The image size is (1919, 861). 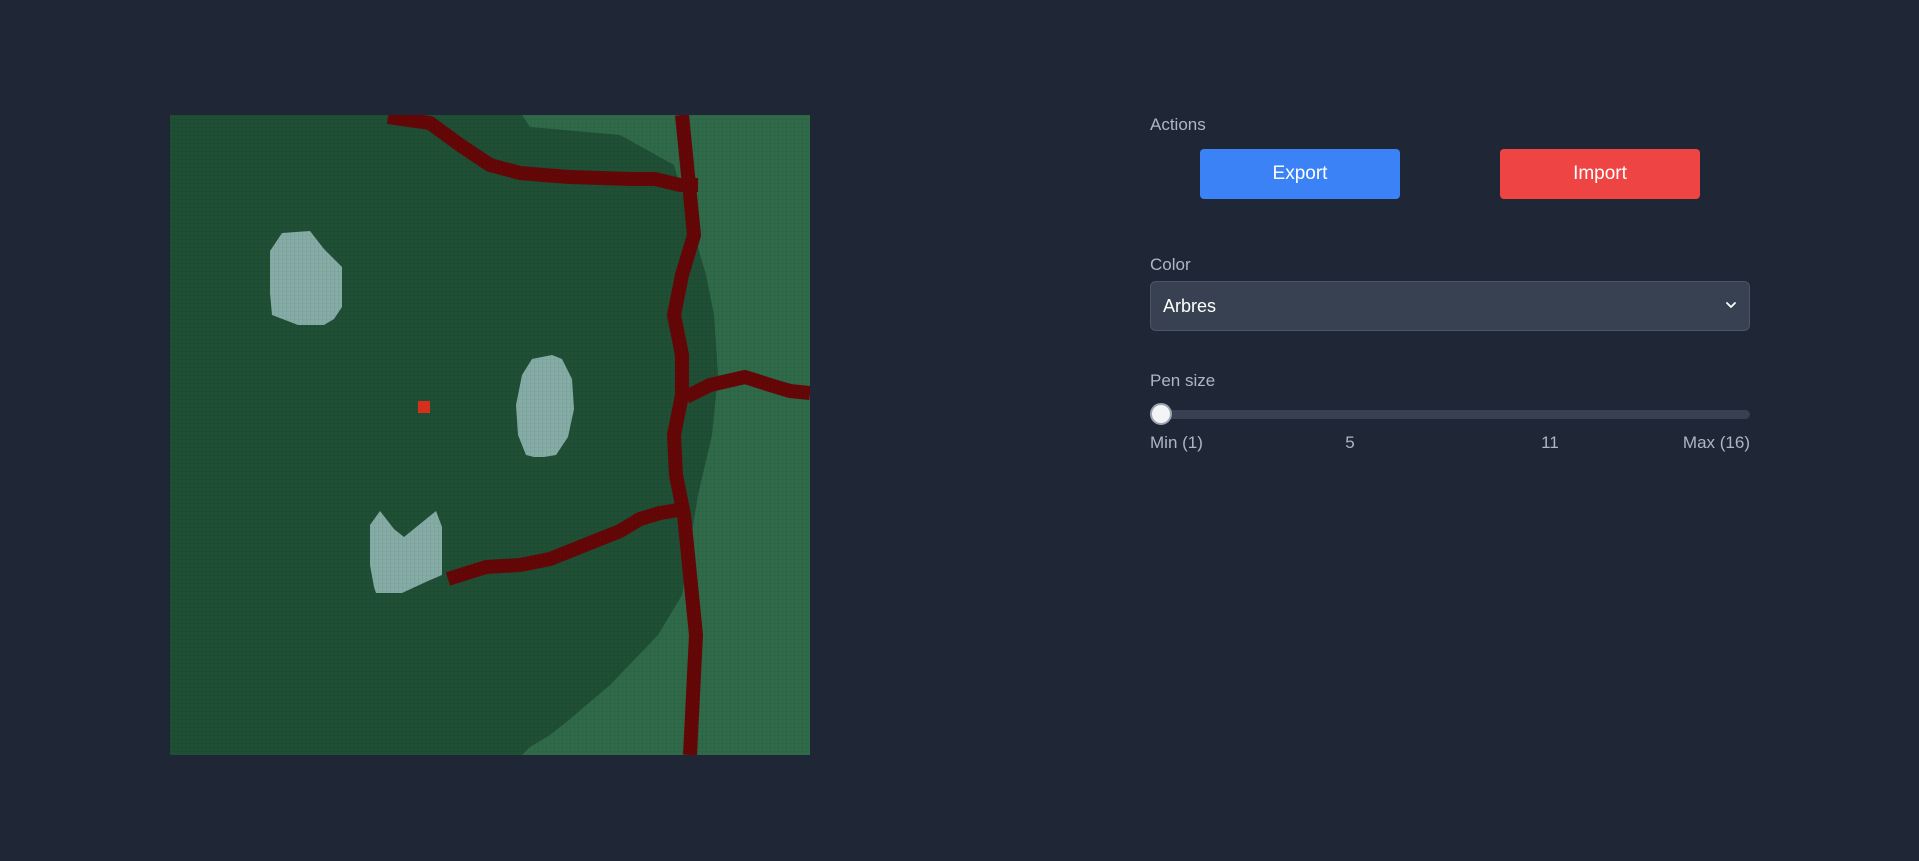 What do you see at coordinates (424, 407) in the screenshot?
I see `pen-cursor` at bounding box center [424, 407].